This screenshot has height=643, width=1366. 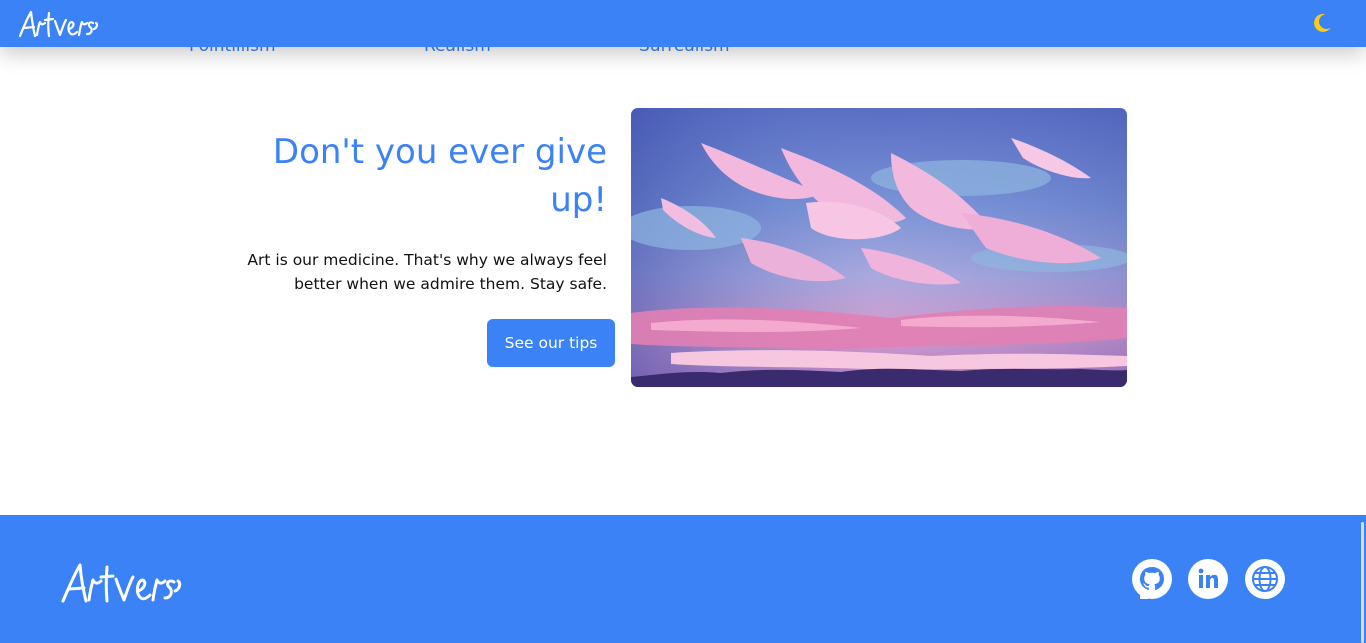 I want to click on github-icon, so click(x=1152, y=579).